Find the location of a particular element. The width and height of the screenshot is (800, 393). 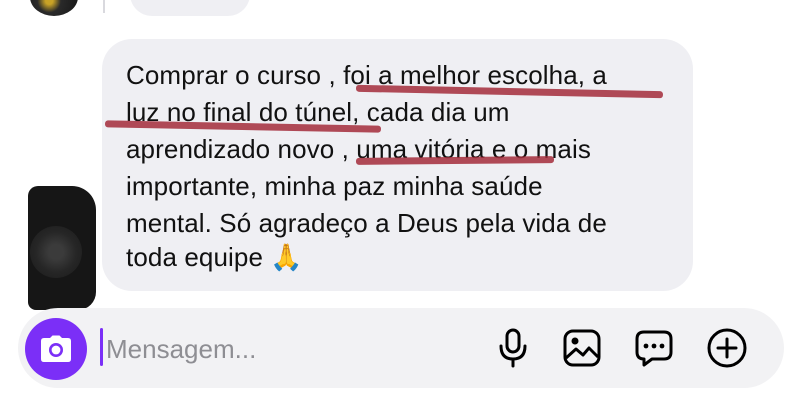

add-button is located at coordinates (727, 348).